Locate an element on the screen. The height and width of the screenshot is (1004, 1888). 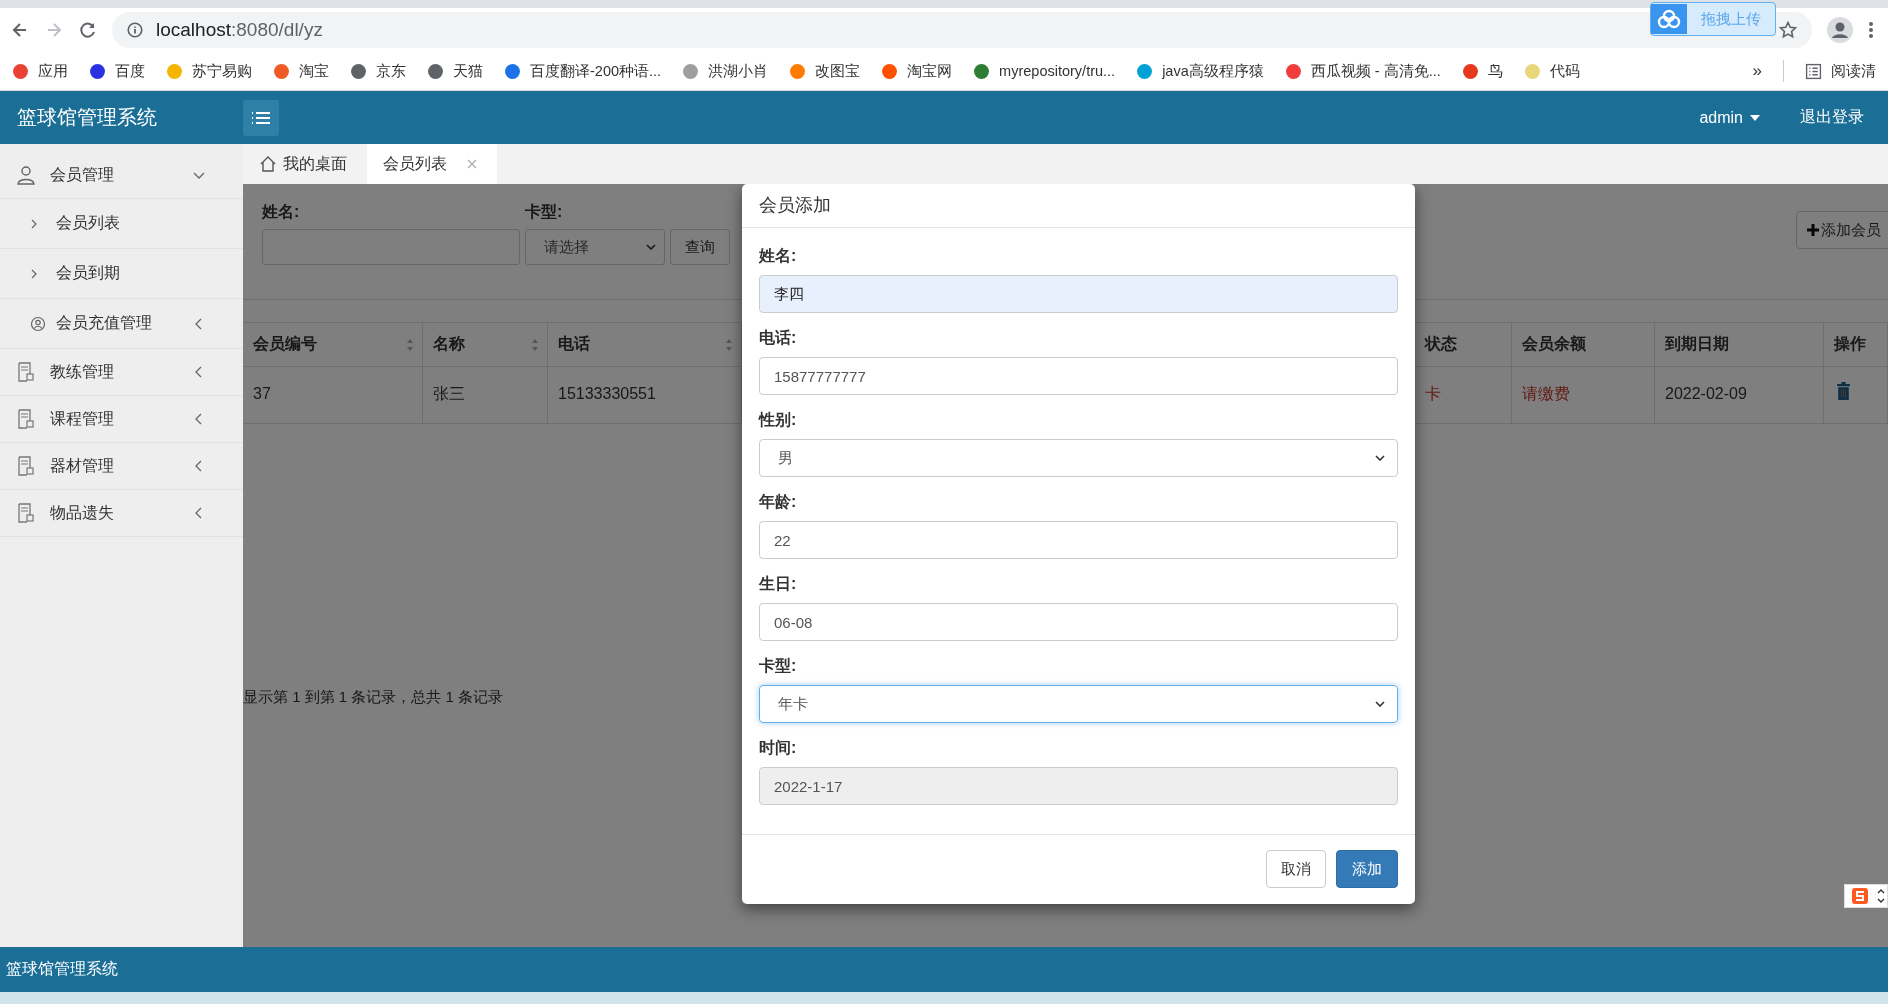
bookmark: 应用 is located at coordinates (40, 71).